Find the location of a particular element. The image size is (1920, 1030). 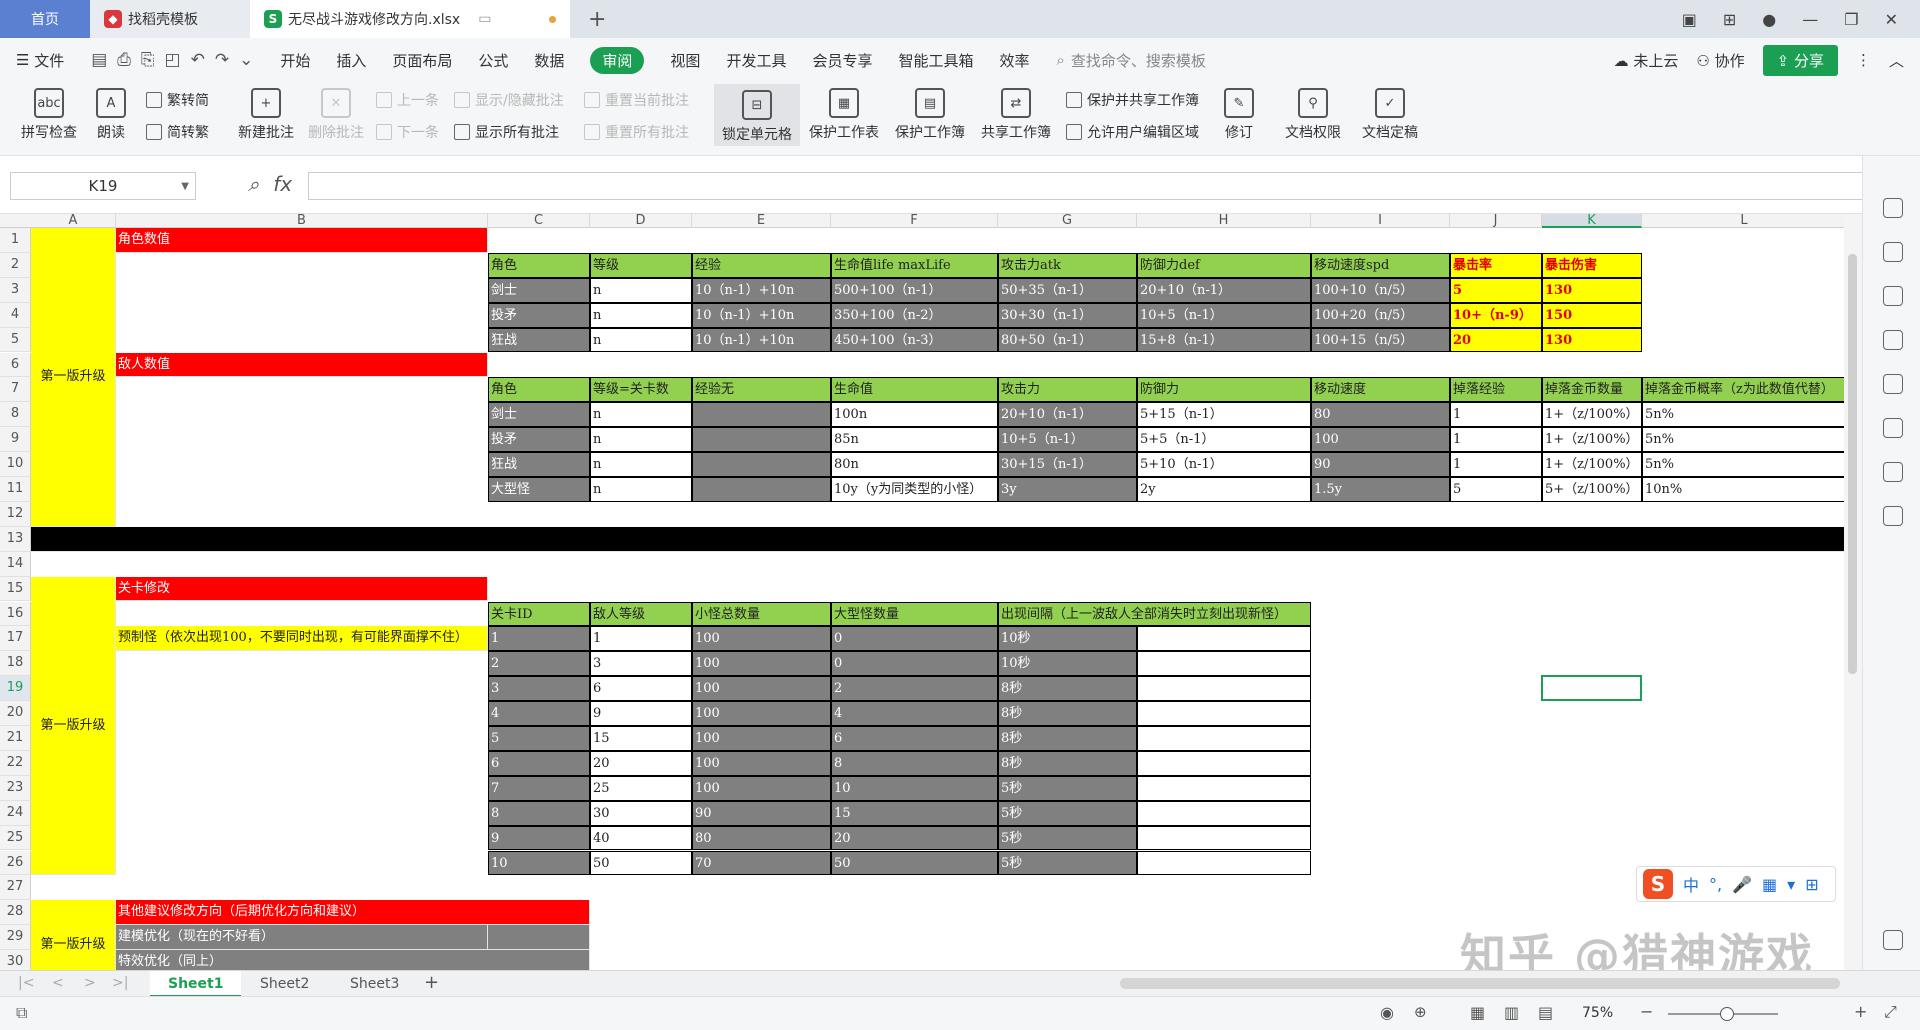

cell: 30+30（n-1） is located at coordinates (1067, 315).